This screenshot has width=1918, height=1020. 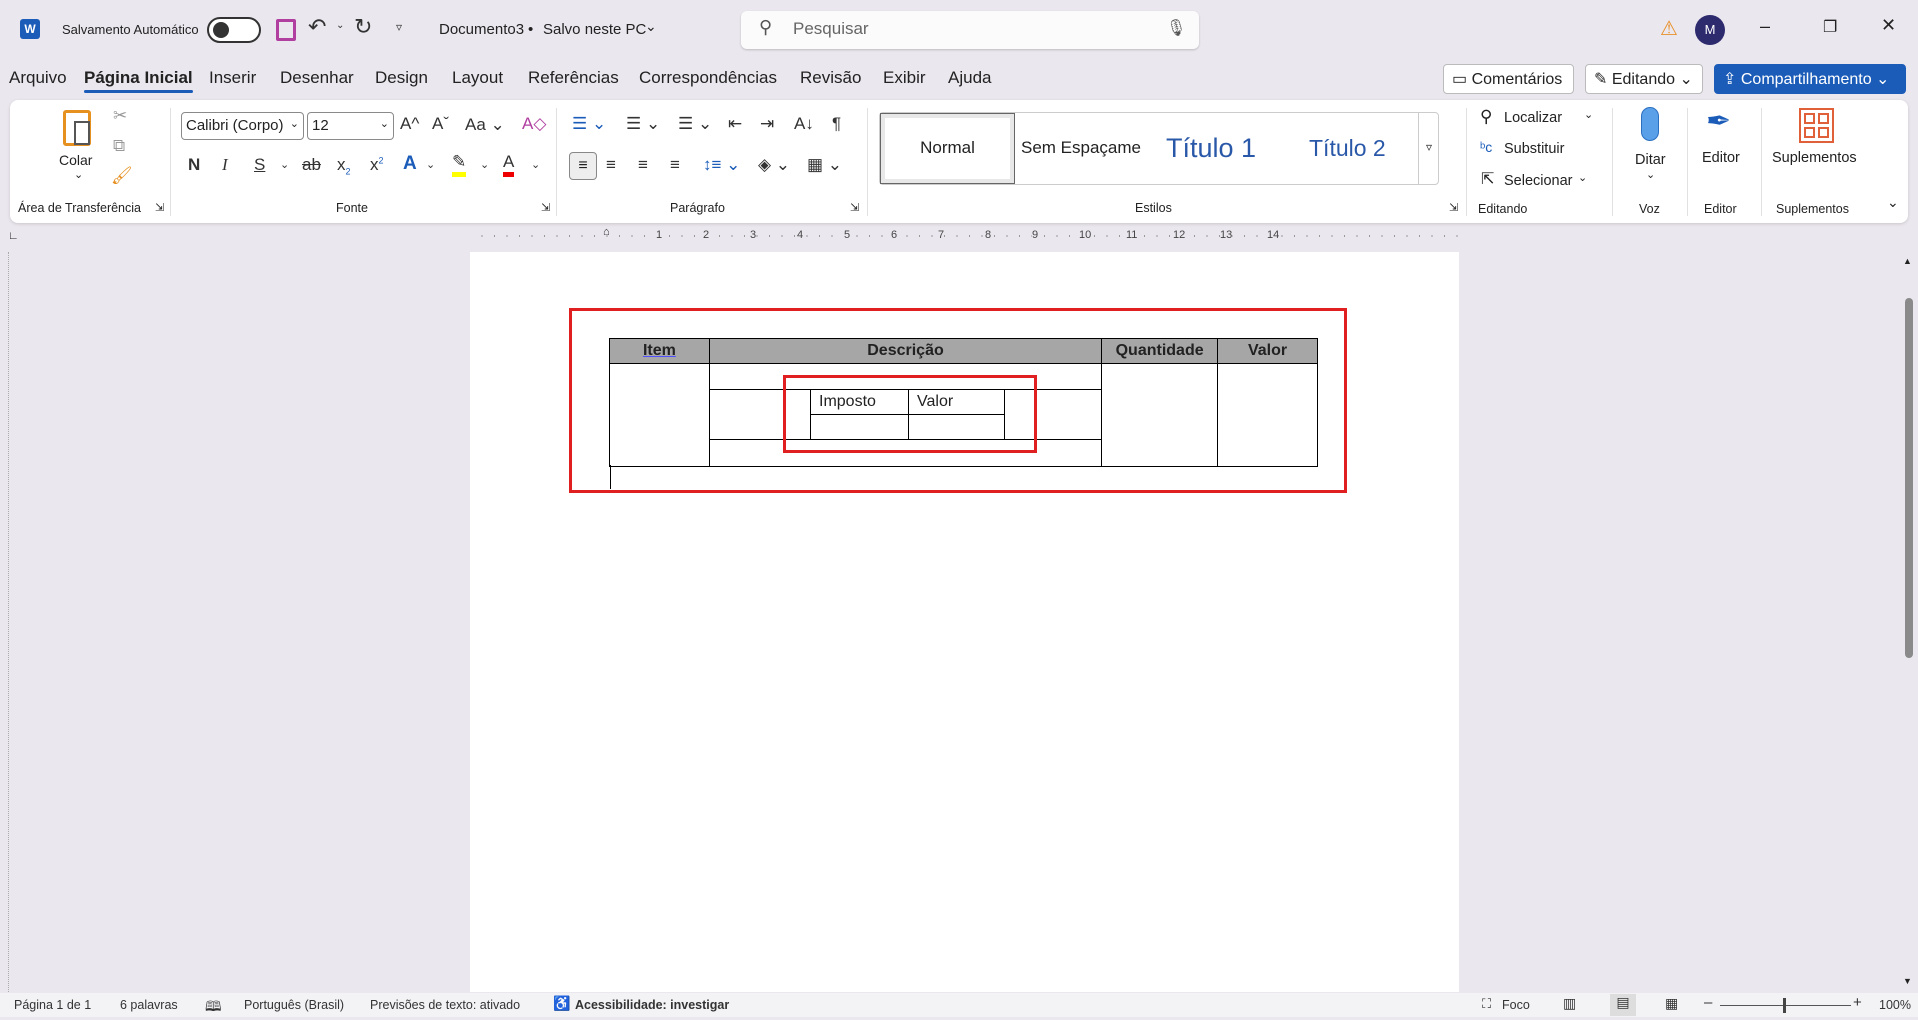 I want to click on align-right-icon: ≡, so click(x=643, y=165).